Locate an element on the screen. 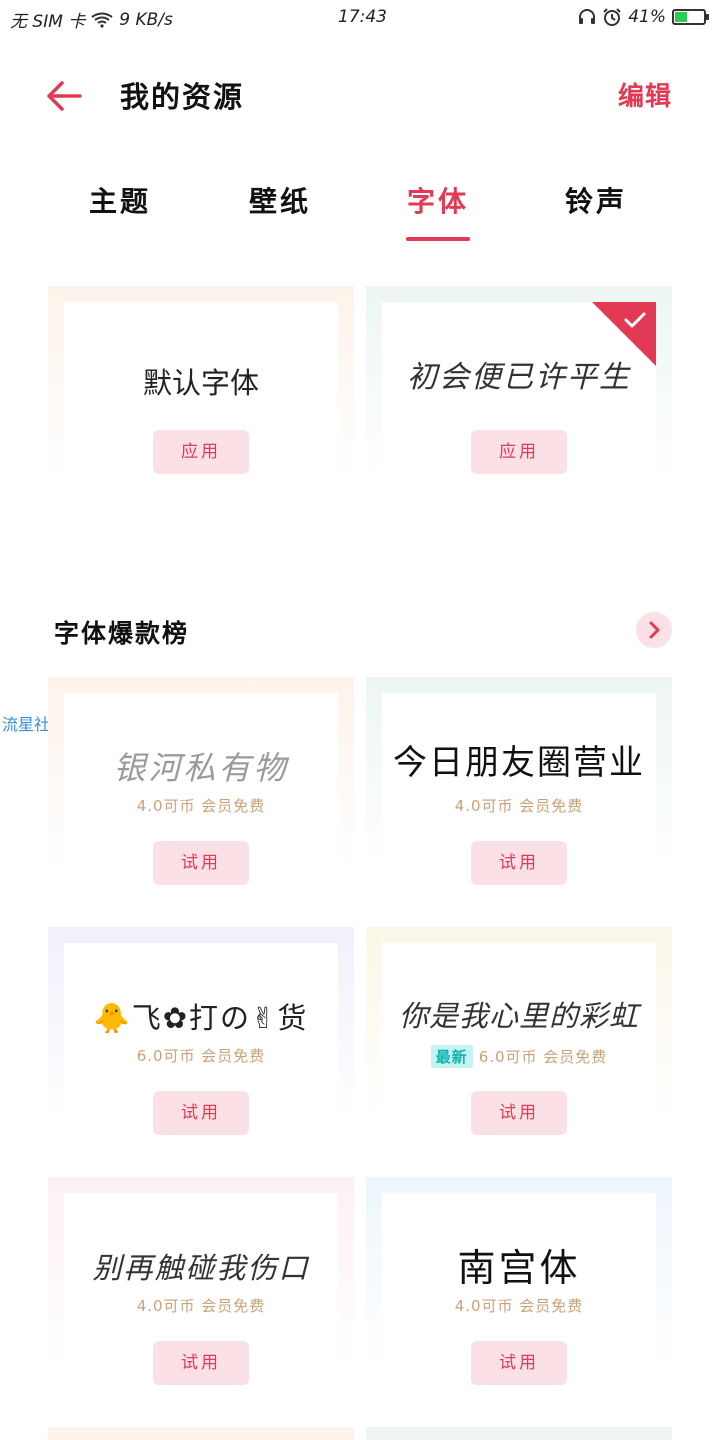 The width and height of the screenshot is (720, 1440). tab-wallpaper: 壁纸 is located at coordinates (280, 200).